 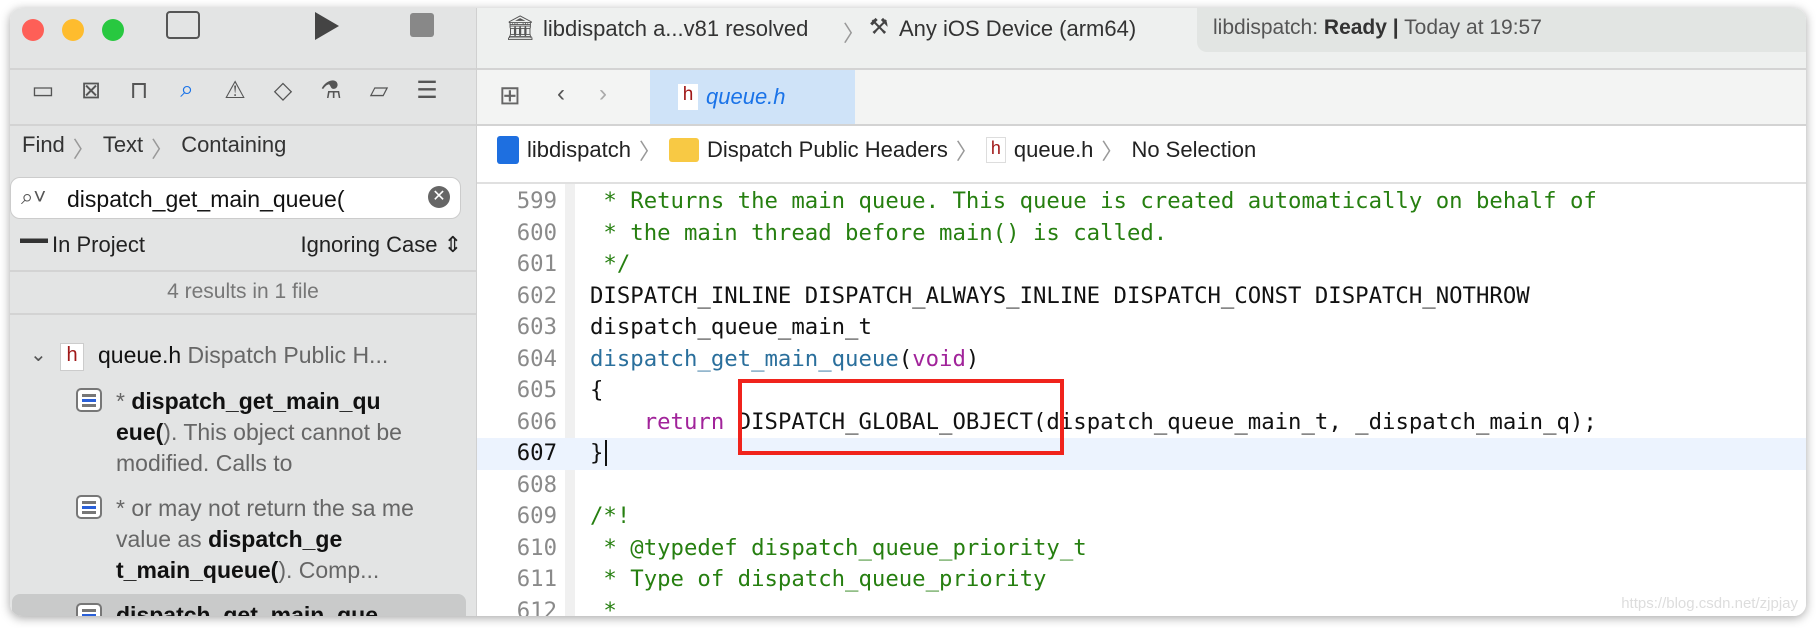 I want to click on code-line: 611 * Type of dispatch_queue_priority, so click(x=1141, y=580).